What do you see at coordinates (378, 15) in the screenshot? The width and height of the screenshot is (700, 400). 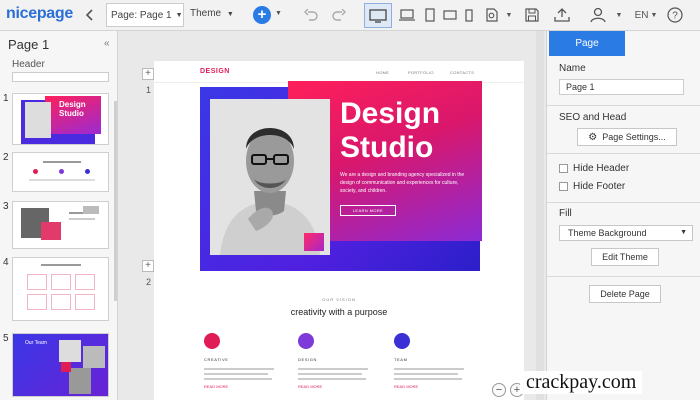 I see `desktop-view-icon` at bounding box center [378, 15].